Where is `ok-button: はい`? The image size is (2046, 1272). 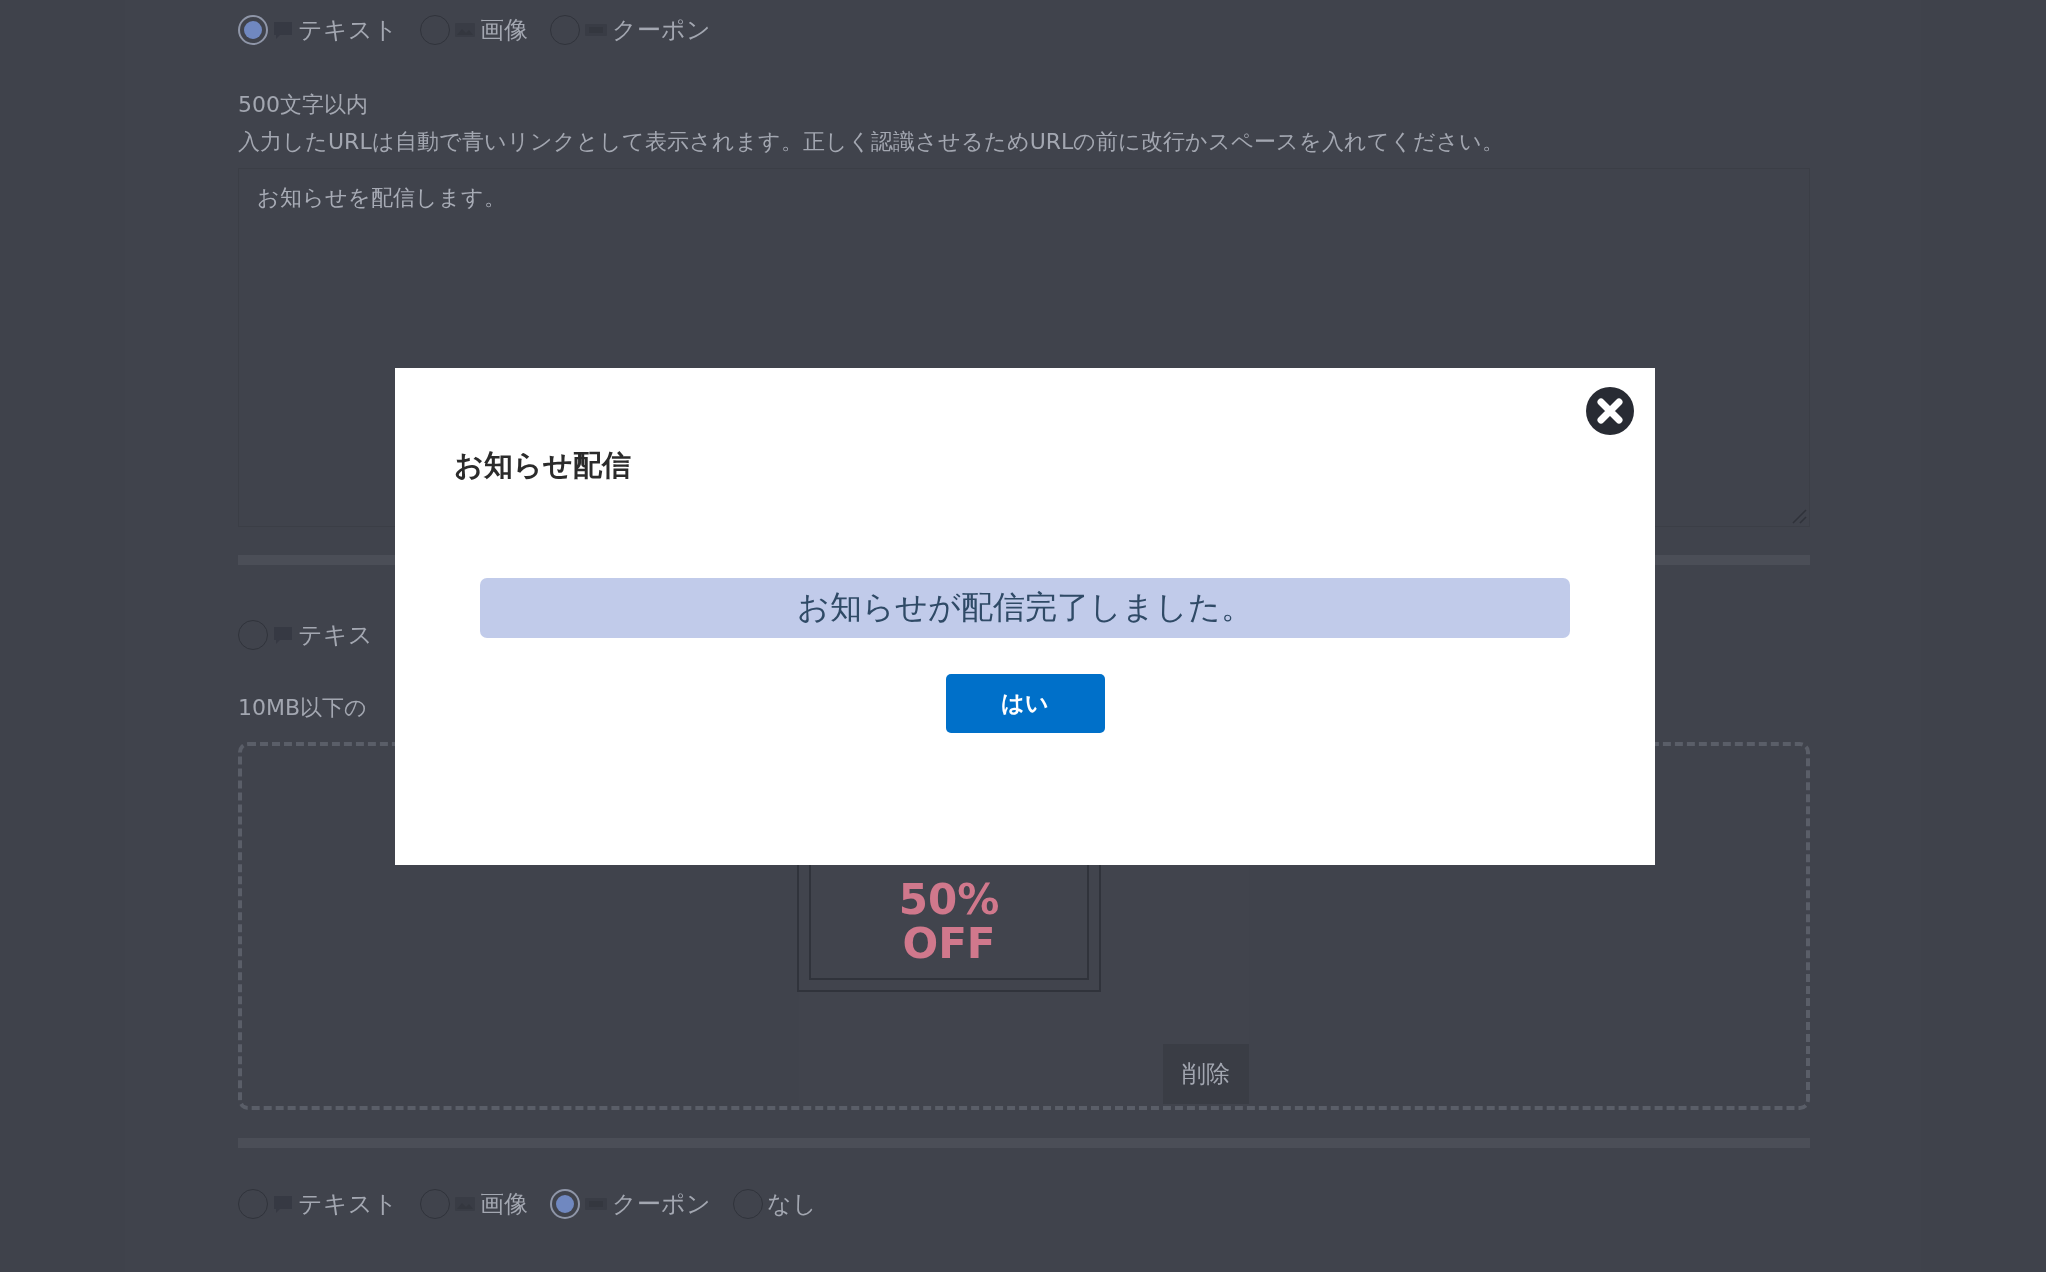
ok-button: はい is located at coordinates (1025, 703).